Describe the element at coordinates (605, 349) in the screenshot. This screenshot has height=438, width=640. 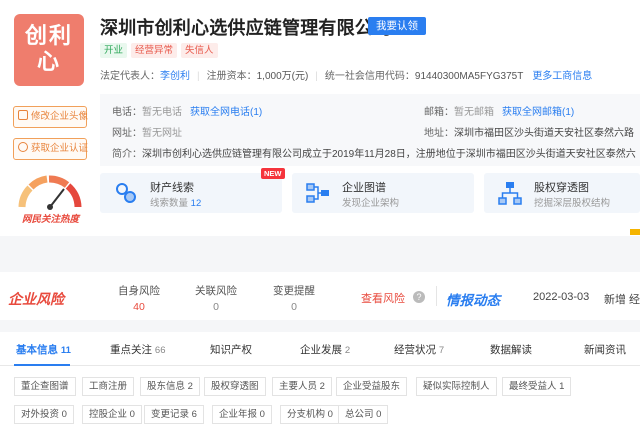
I see `tab-news: 新闻资讯` at that location.